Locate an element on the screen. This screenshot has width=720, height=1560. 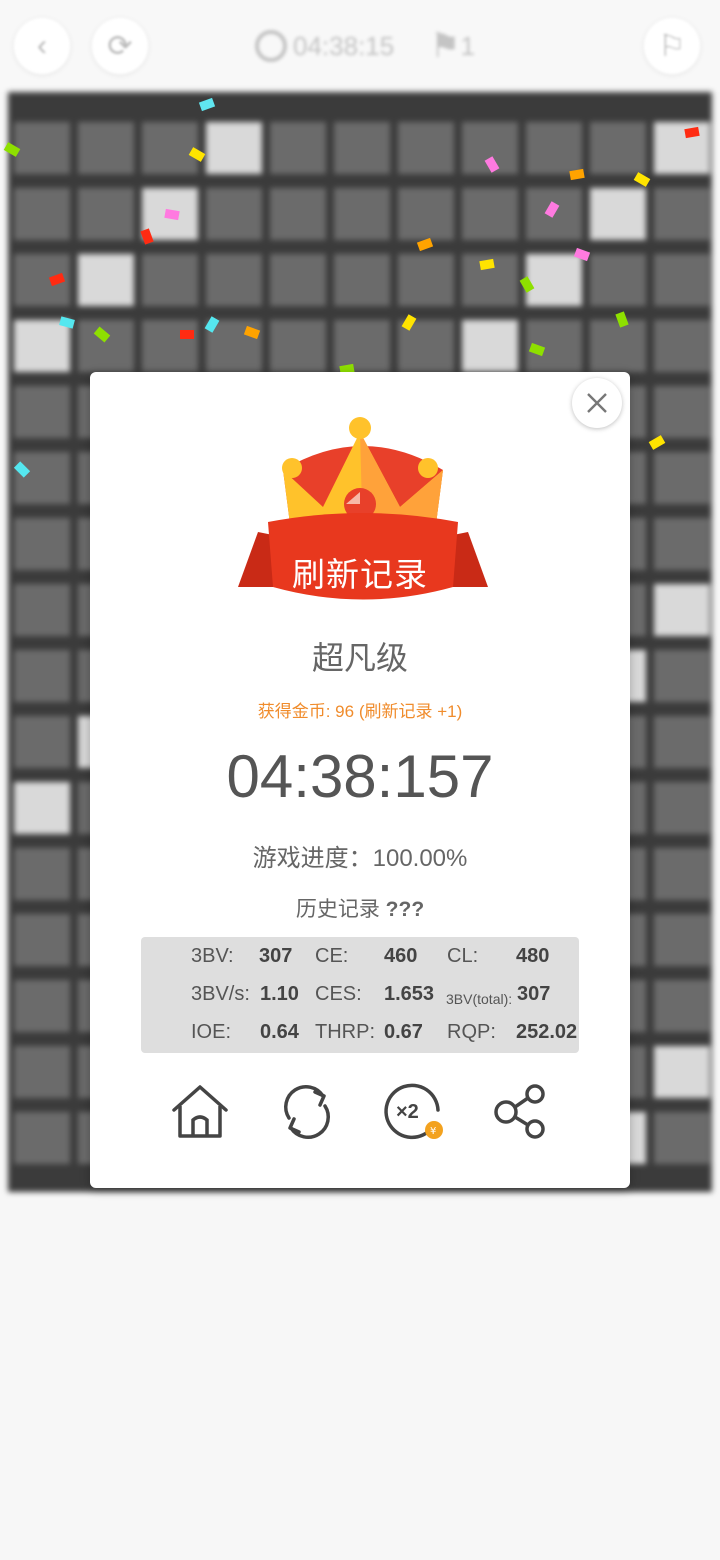
share-button is located at coordinates (520, 1112).